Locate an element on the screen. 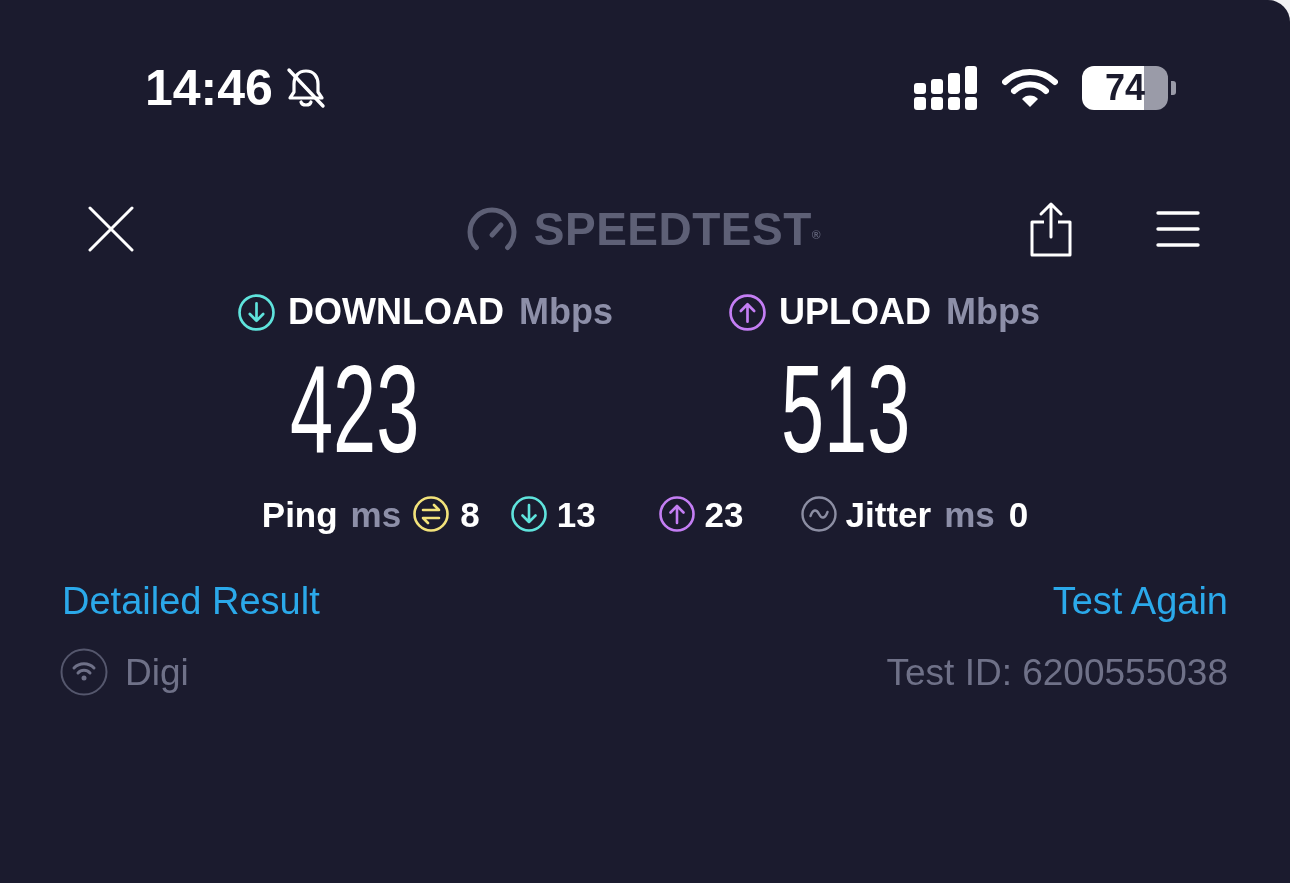 The image size is (1290, 883). bell-slash-icon is located at coordinates (305, 88).